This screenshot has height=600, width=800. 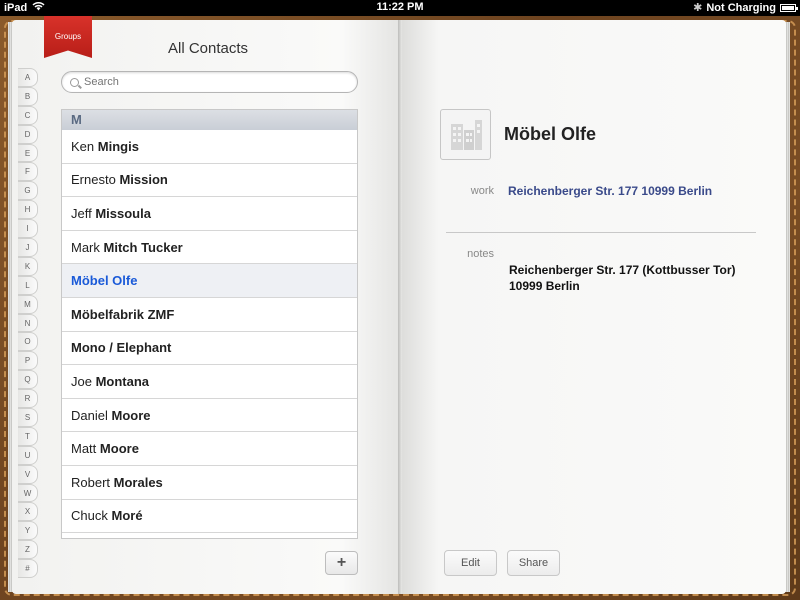 What do you see at coordinates (28, 172) in the screenshot?
I see `index-tab: F` at bounding box center [28, 172].